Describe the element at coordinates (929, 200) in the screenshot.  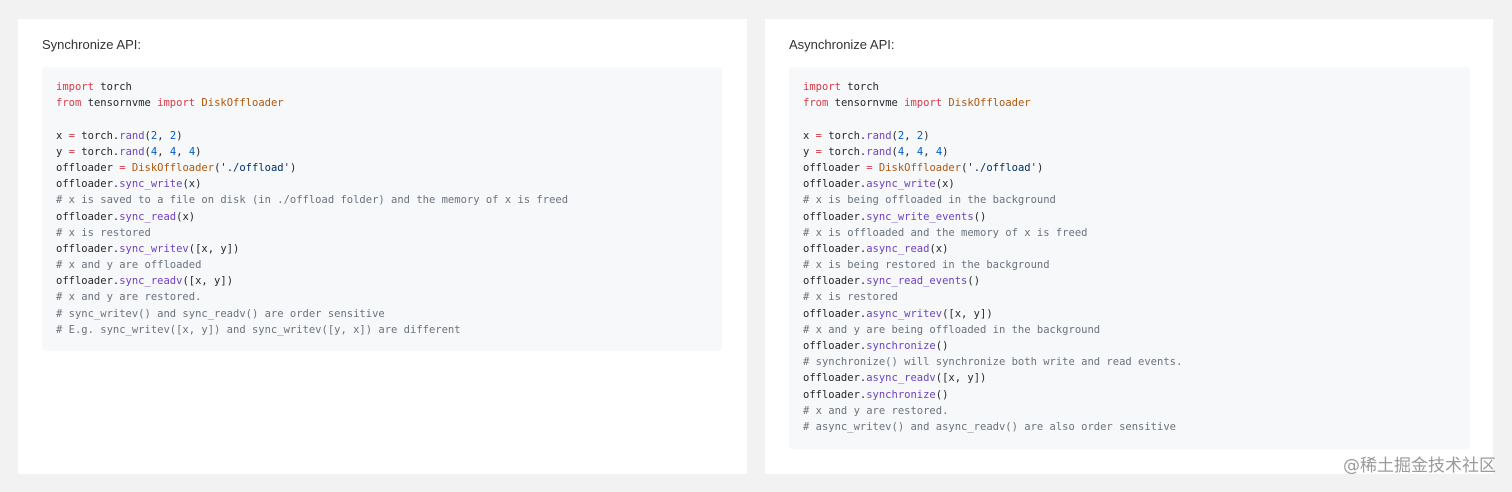
I see `code-token: # x is being offloaded in the background` at that location.